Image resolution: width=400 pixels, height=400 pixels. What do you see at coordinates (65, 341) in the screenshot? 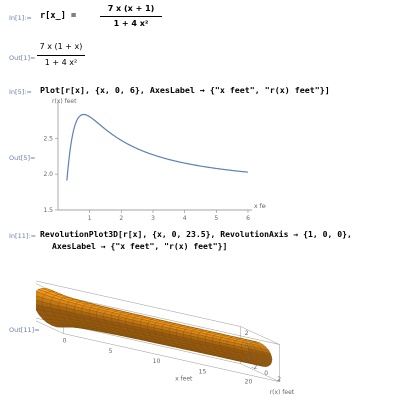
I see `x-tick-label: 0` at bounding box center [65, 341].